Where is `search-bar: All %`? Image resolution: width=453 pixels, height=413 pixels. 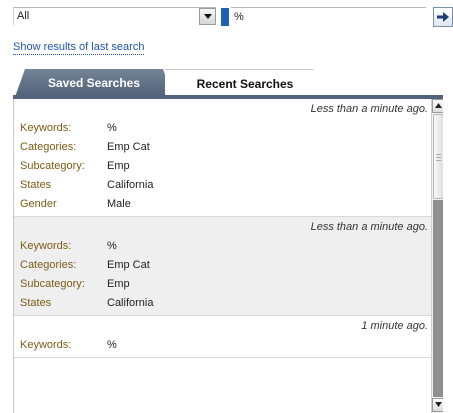
search-bar: All % is located at coordinates (233, 17).